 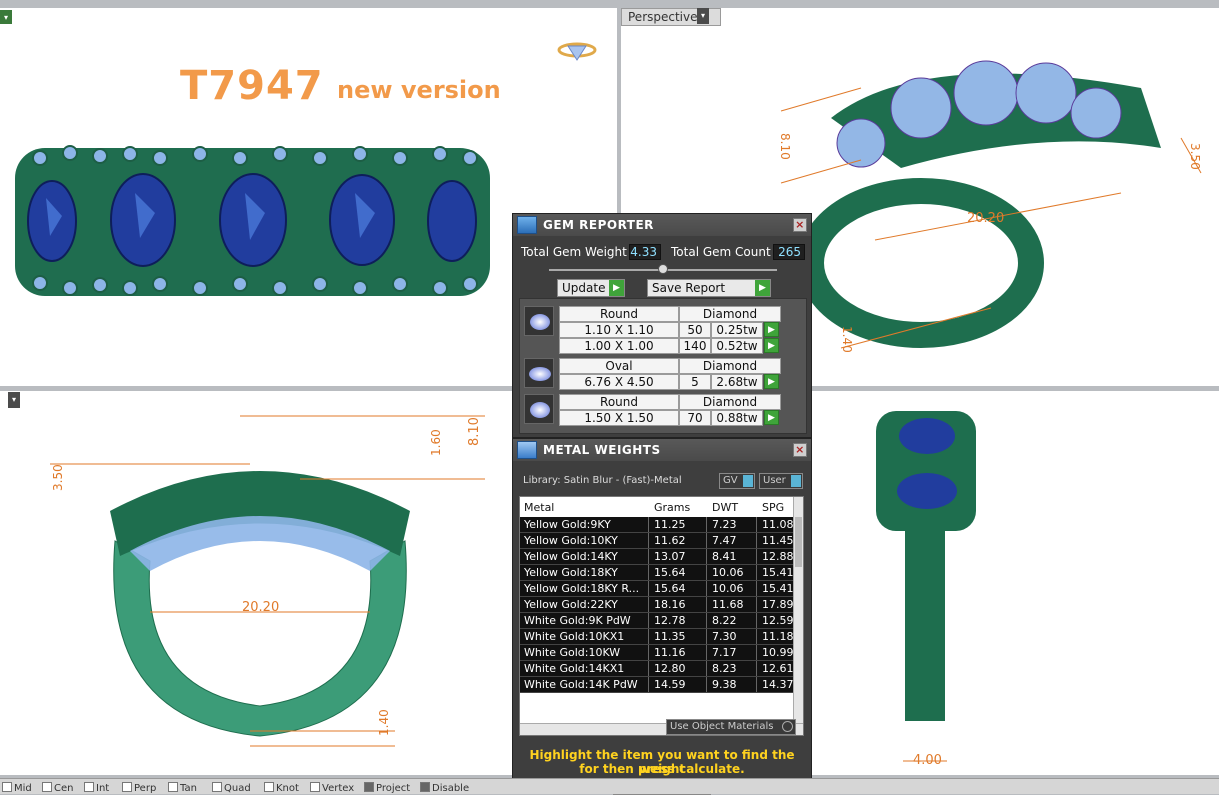 I want to click on dropdown-icon, so click(x=787, y=726).